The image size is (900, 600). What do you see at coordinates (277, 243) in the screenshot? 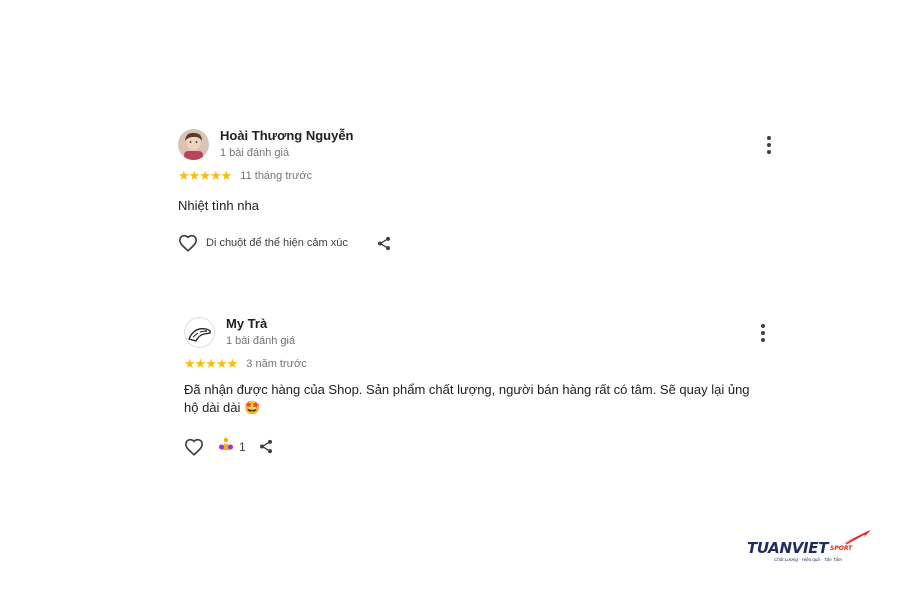
I see `reaction-hint: Di chuột để thể hiện cảm xúc` at bounding box center [277, 243].